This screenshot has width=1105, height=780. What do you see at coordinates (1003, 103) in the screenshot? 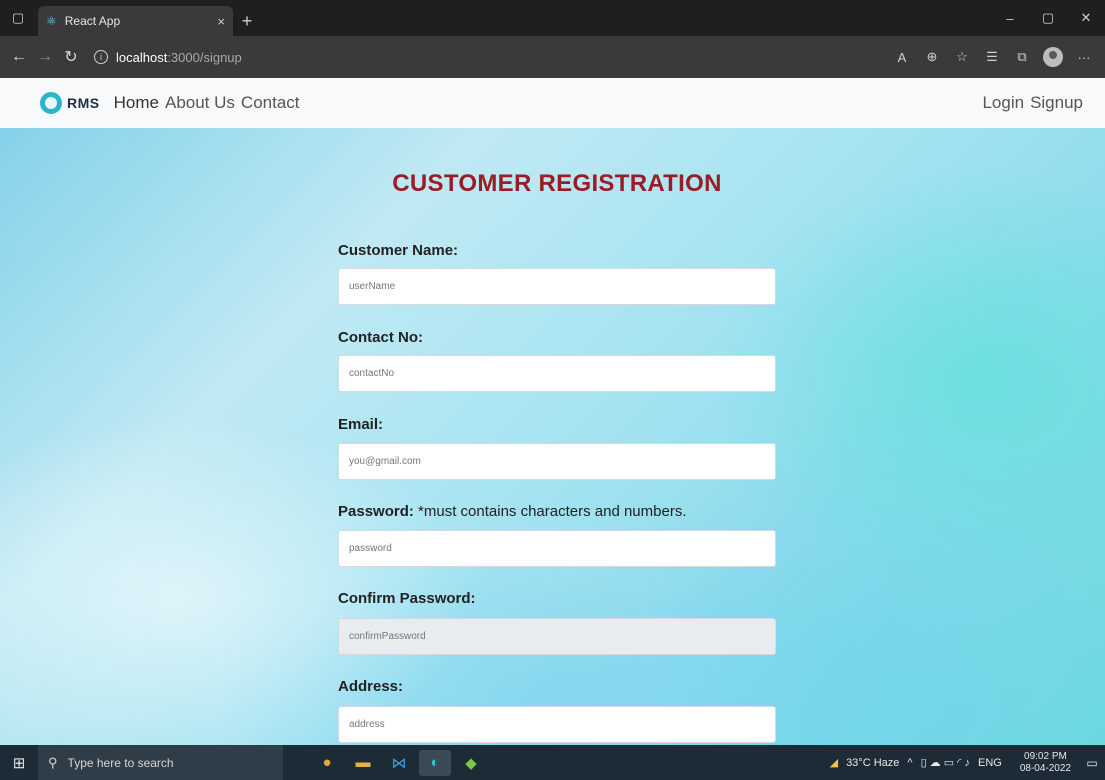
I see `nav-login-link: Login` at bounding box center [1003, 103].